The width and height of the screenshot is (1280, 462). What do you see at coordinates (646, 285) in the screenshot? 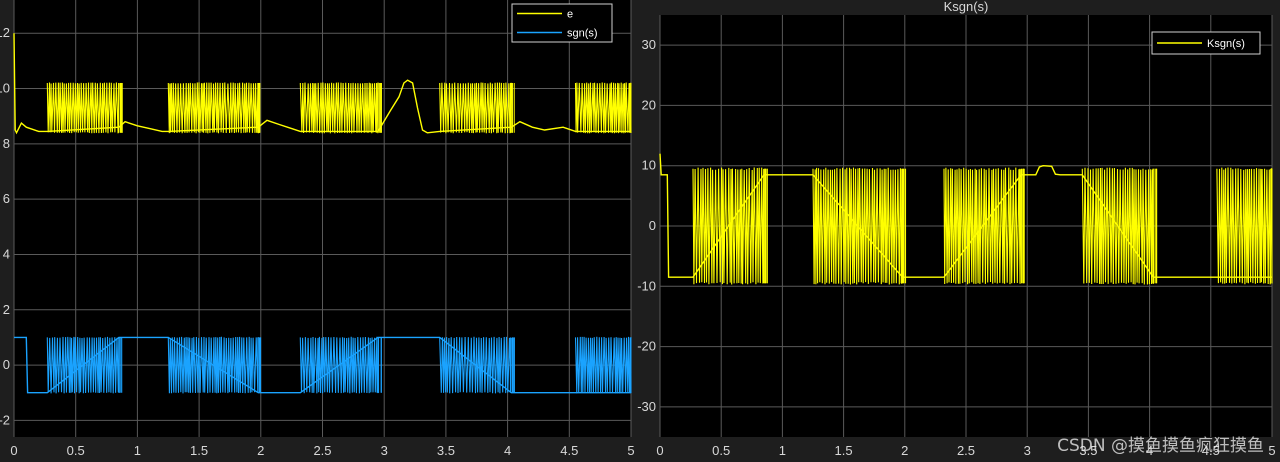
I see `y-tick-label: -10` at bounding box center [646, 285].